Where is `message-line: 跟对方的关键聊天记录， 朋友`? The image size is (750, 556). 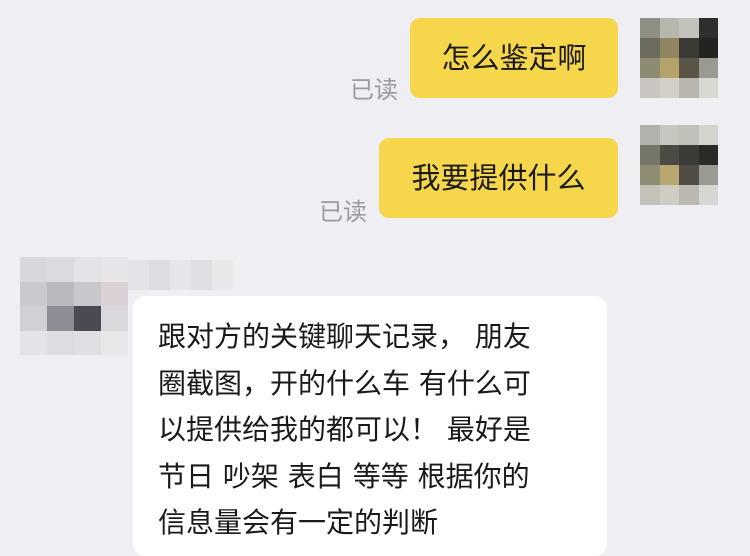
message-line: 跟对方的关键聊天记录， 朋友 is located at coordinates (344, 336).